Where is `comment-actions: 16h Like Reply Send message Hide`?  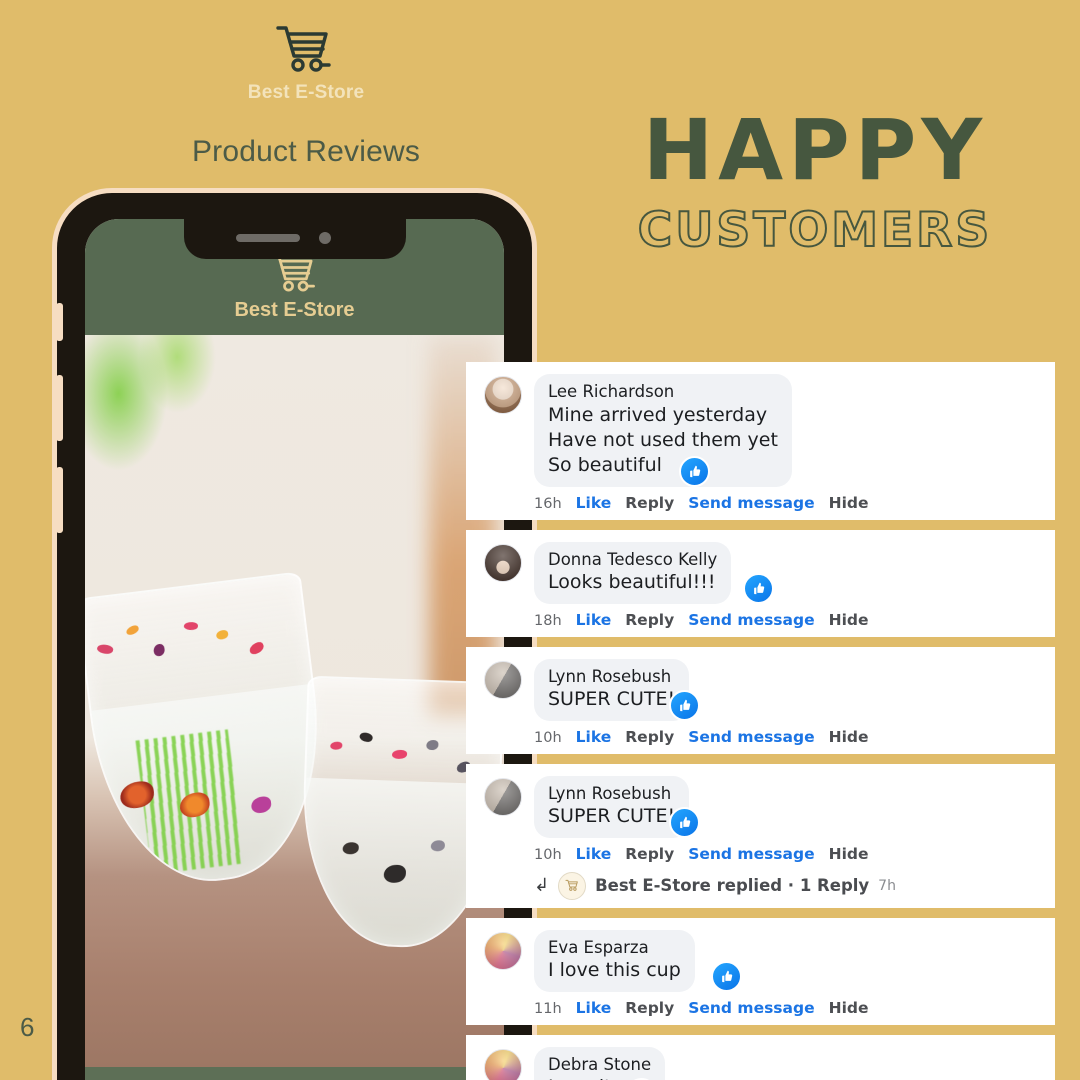
comment-actions: 16h Like Reply Send message Hide is located at coordinates (794, 503).